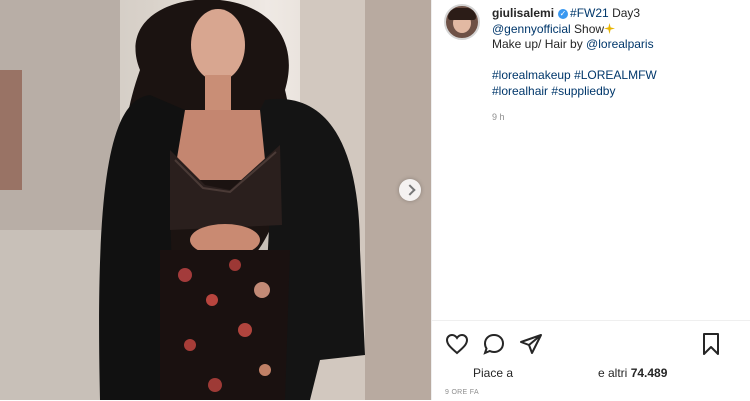  Describe the element at coordinates (626, 13) in the screenshot. I see `caption-day-text: Day3` at that location.